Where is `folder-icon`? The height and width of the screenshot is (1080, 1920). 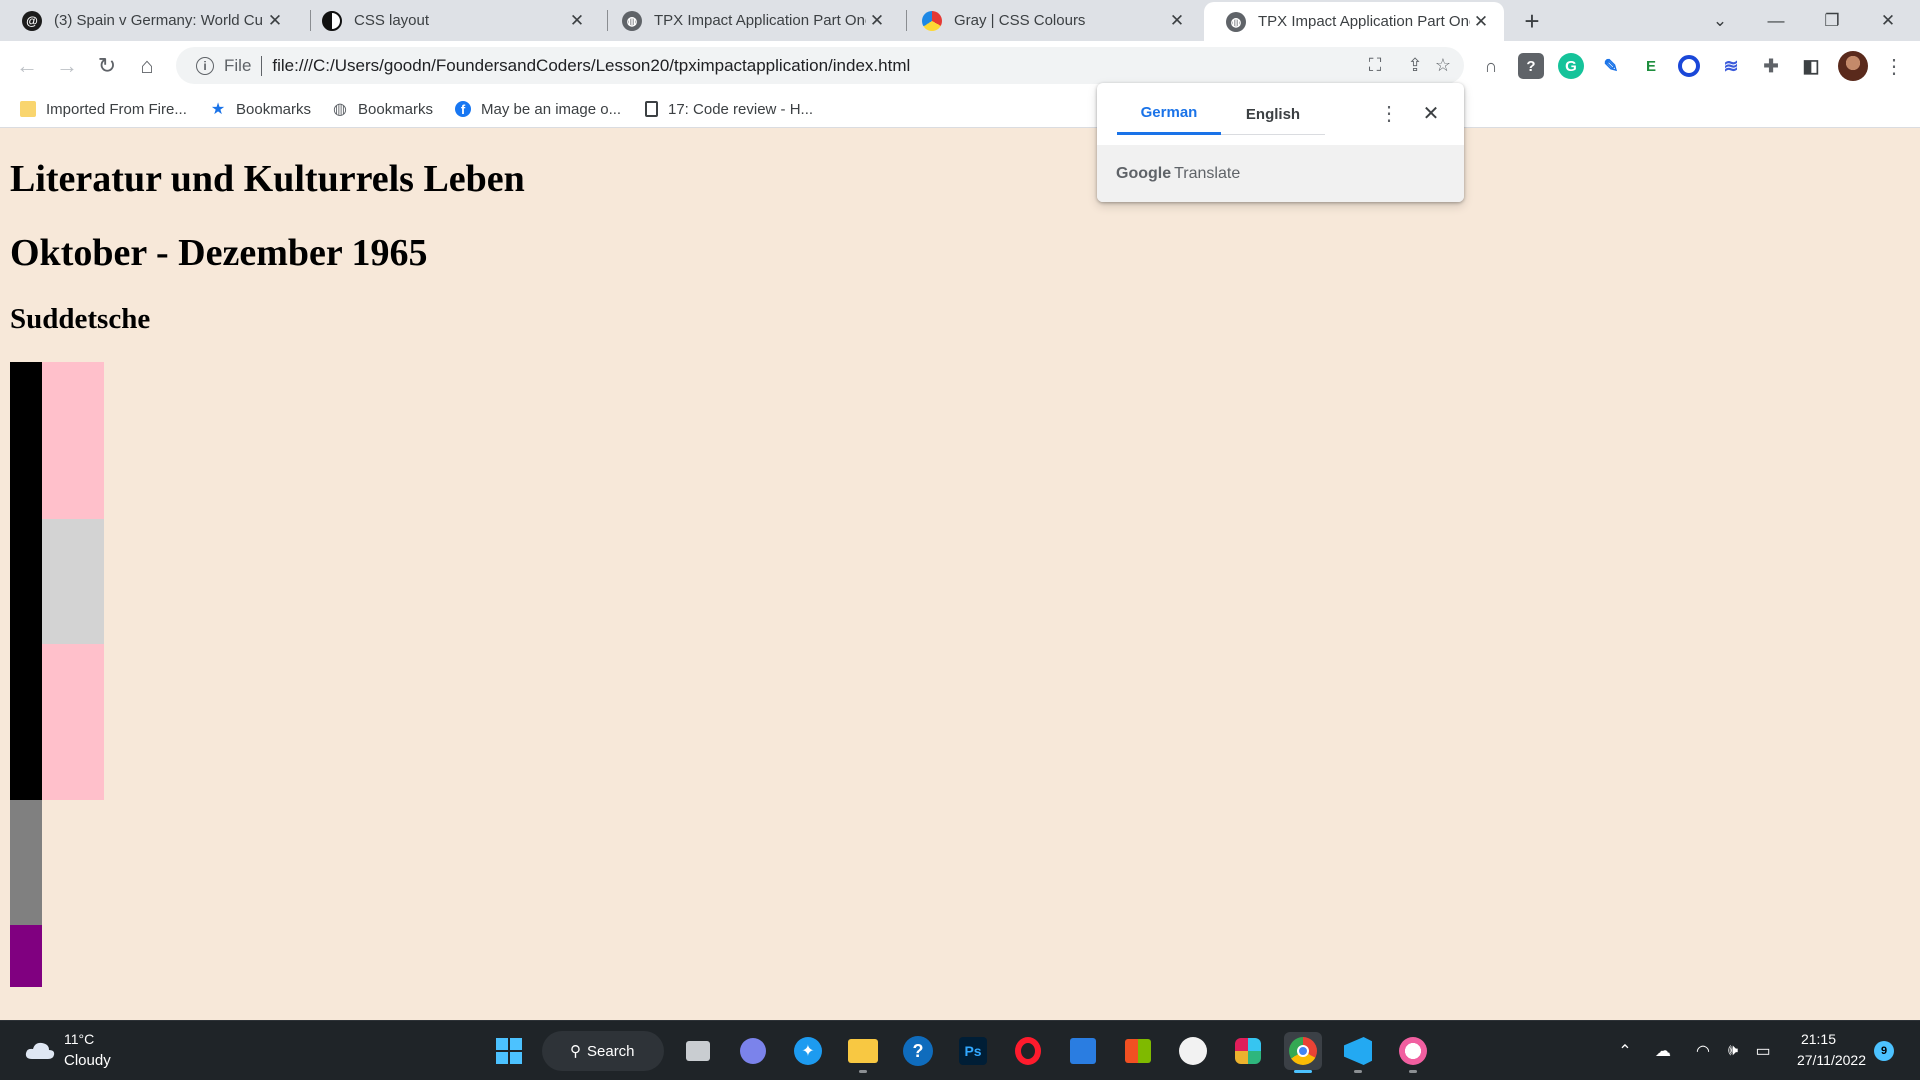 folder-icon is located at coordinates (863, 1051).